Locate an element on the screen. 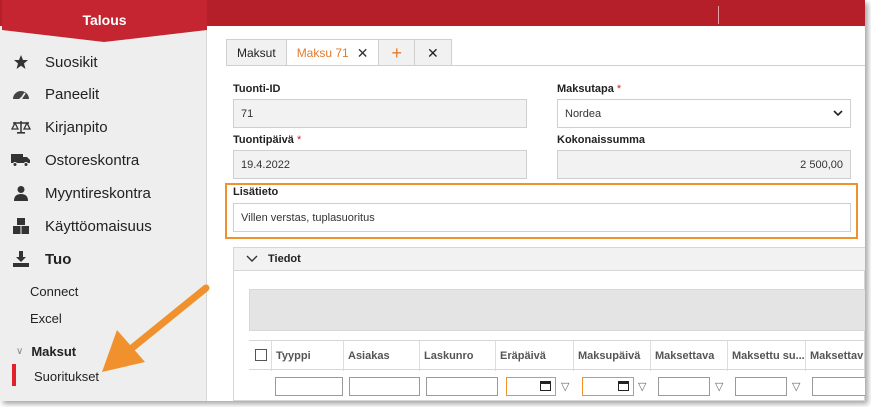  sidebar-item-label: Myyntireskontra is located at coordinates (98, 193).